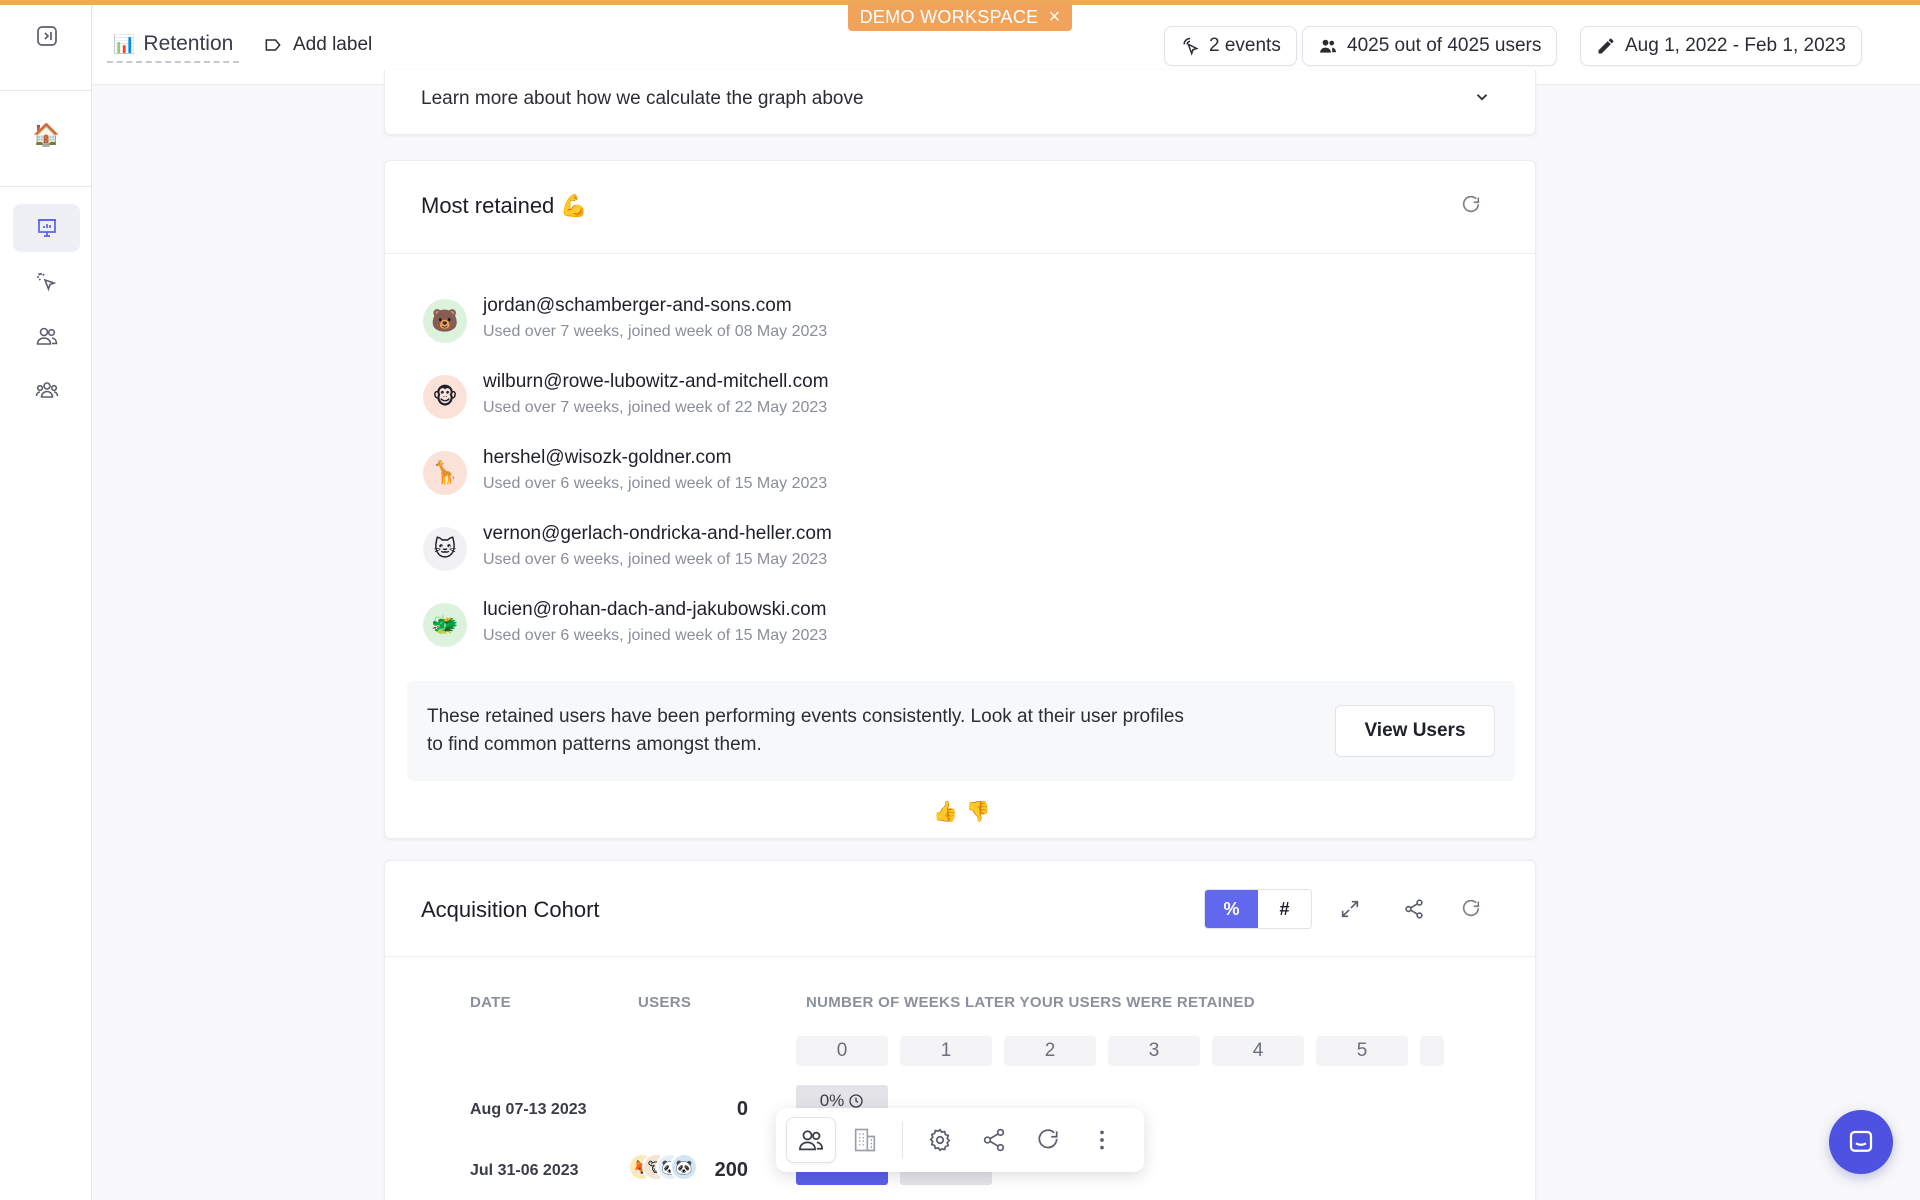 This screenshot has height=1200, width=1920. Describe the element at coordinates (1735, 45) in the screenshot. I see `date-pill-text: Aug 1, 2022 - Feb 1, 2023` at that location.